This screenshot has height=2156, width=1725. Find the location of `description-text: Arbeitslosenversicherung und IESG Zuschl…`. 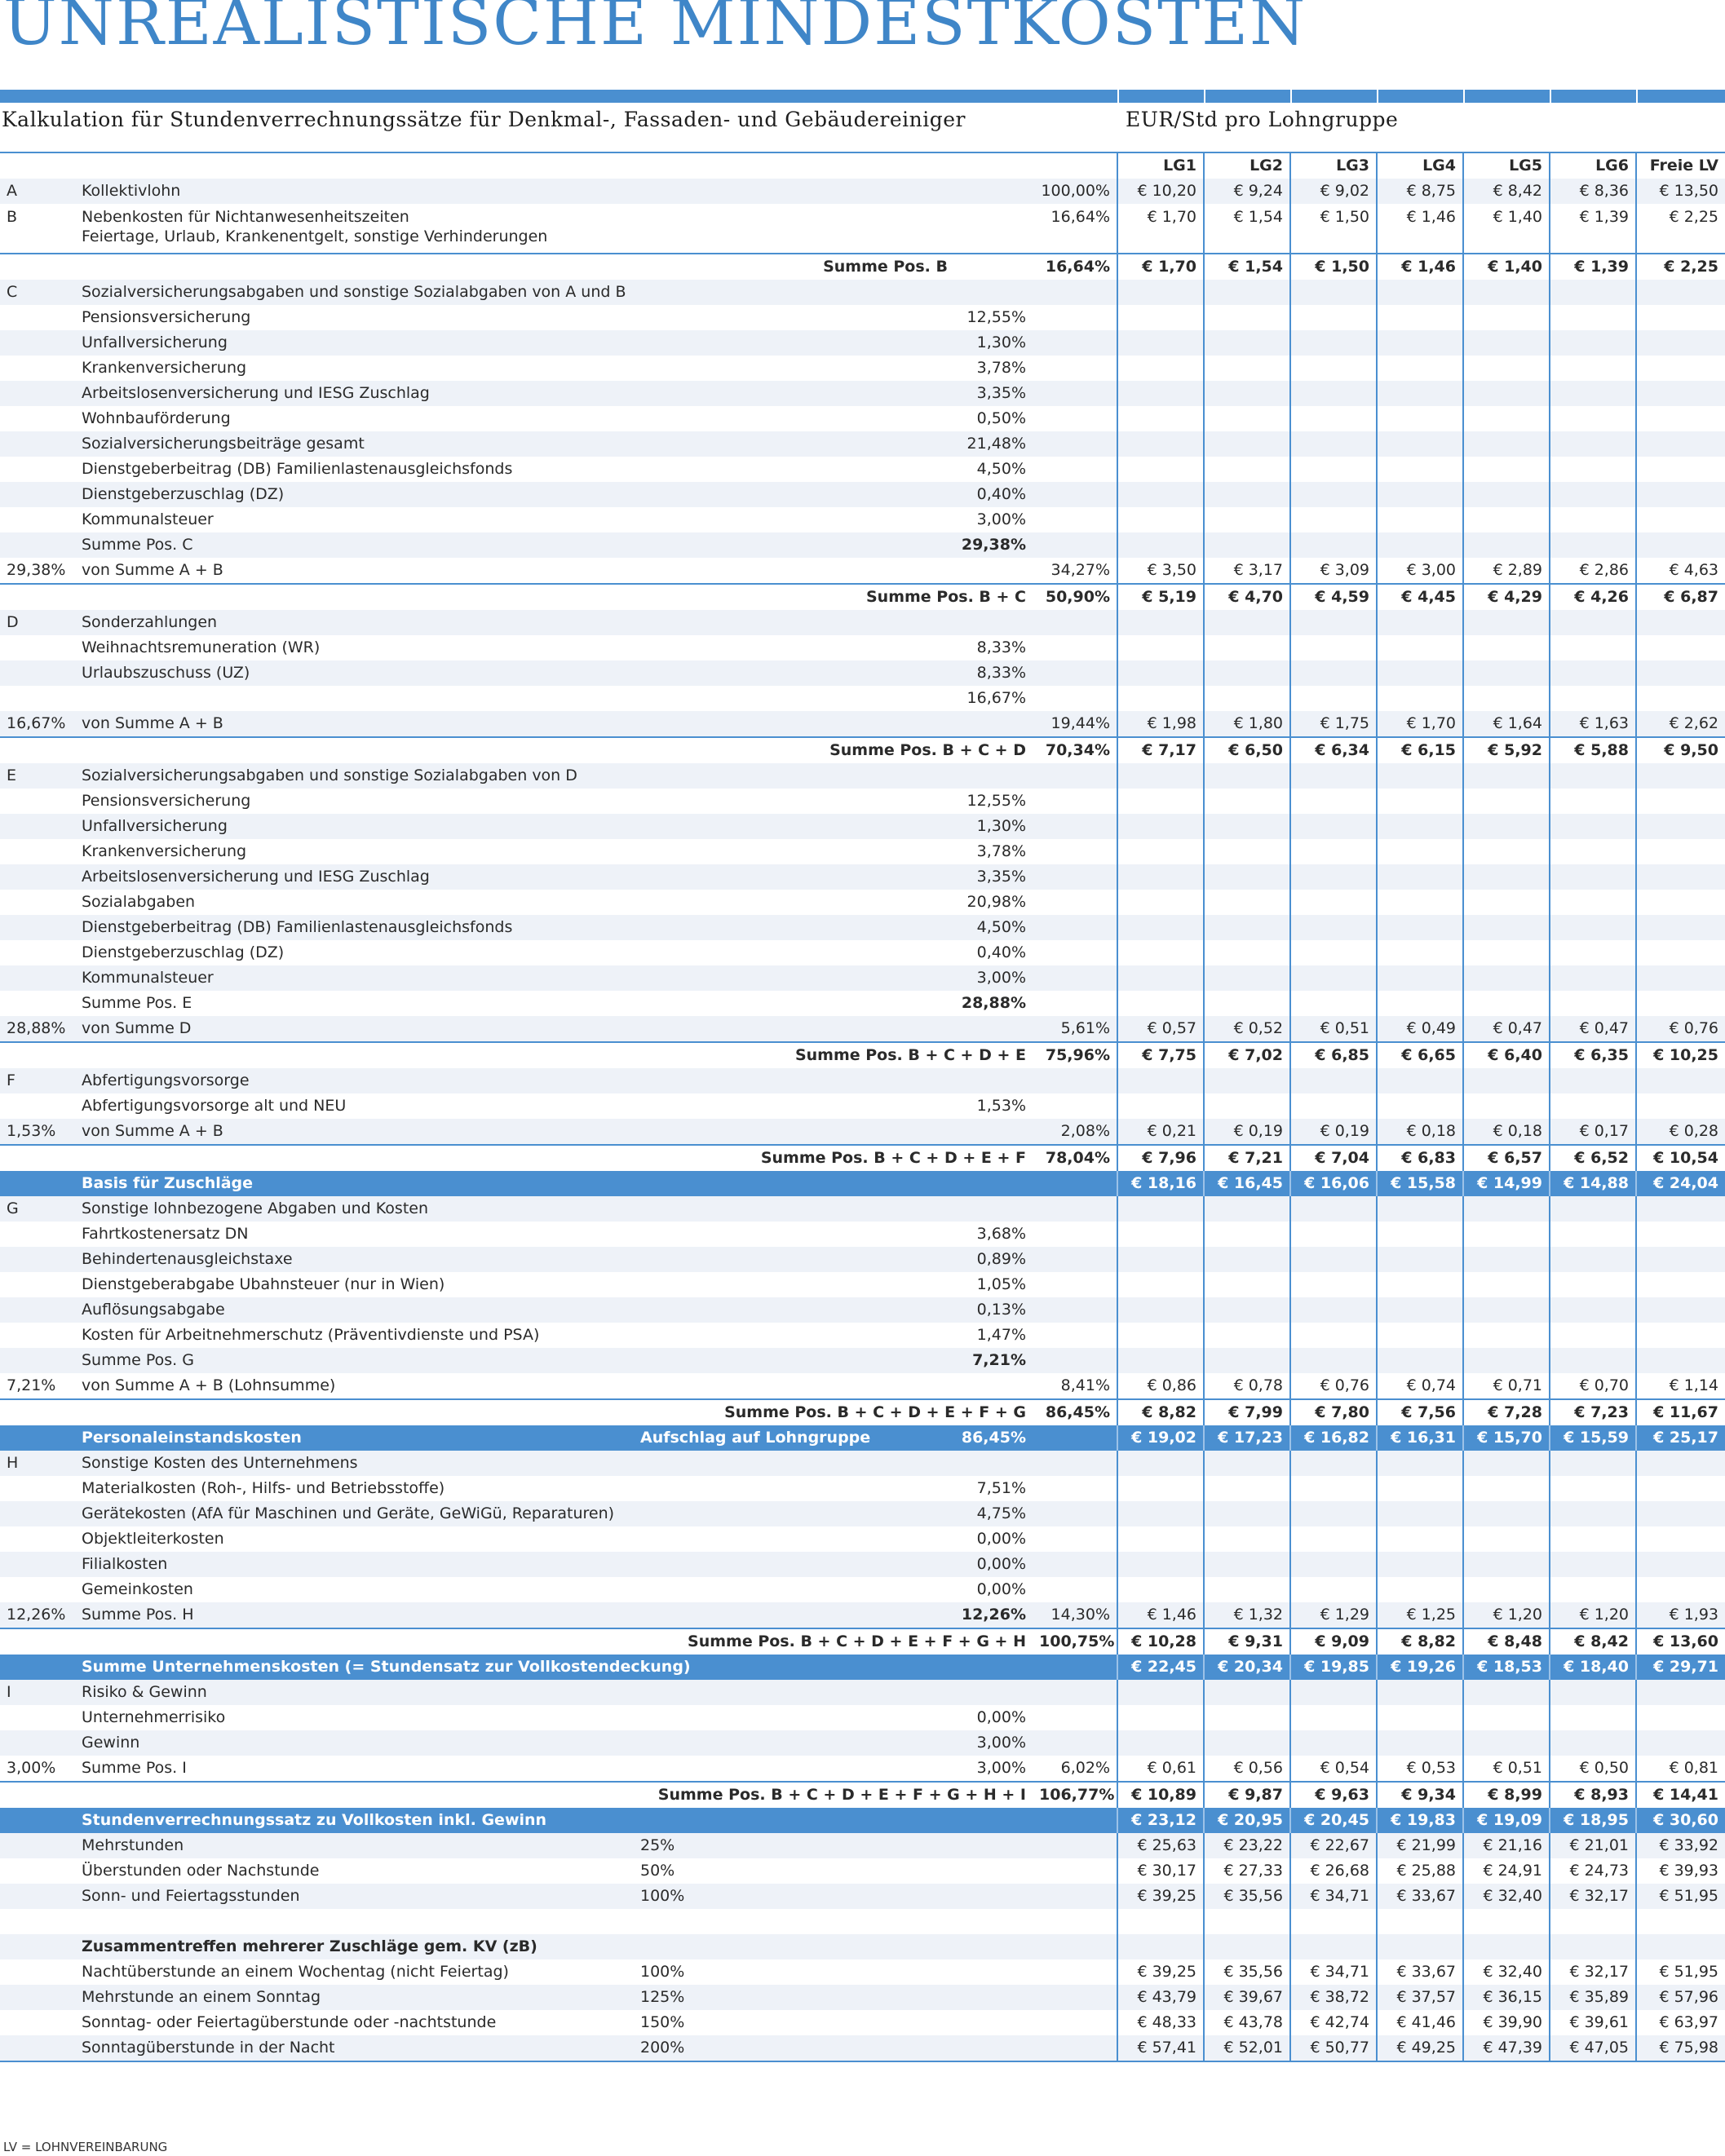

description-text: Arbeitslosenversicherung und IESG Zuschl… is located at coordinates (256, 393).